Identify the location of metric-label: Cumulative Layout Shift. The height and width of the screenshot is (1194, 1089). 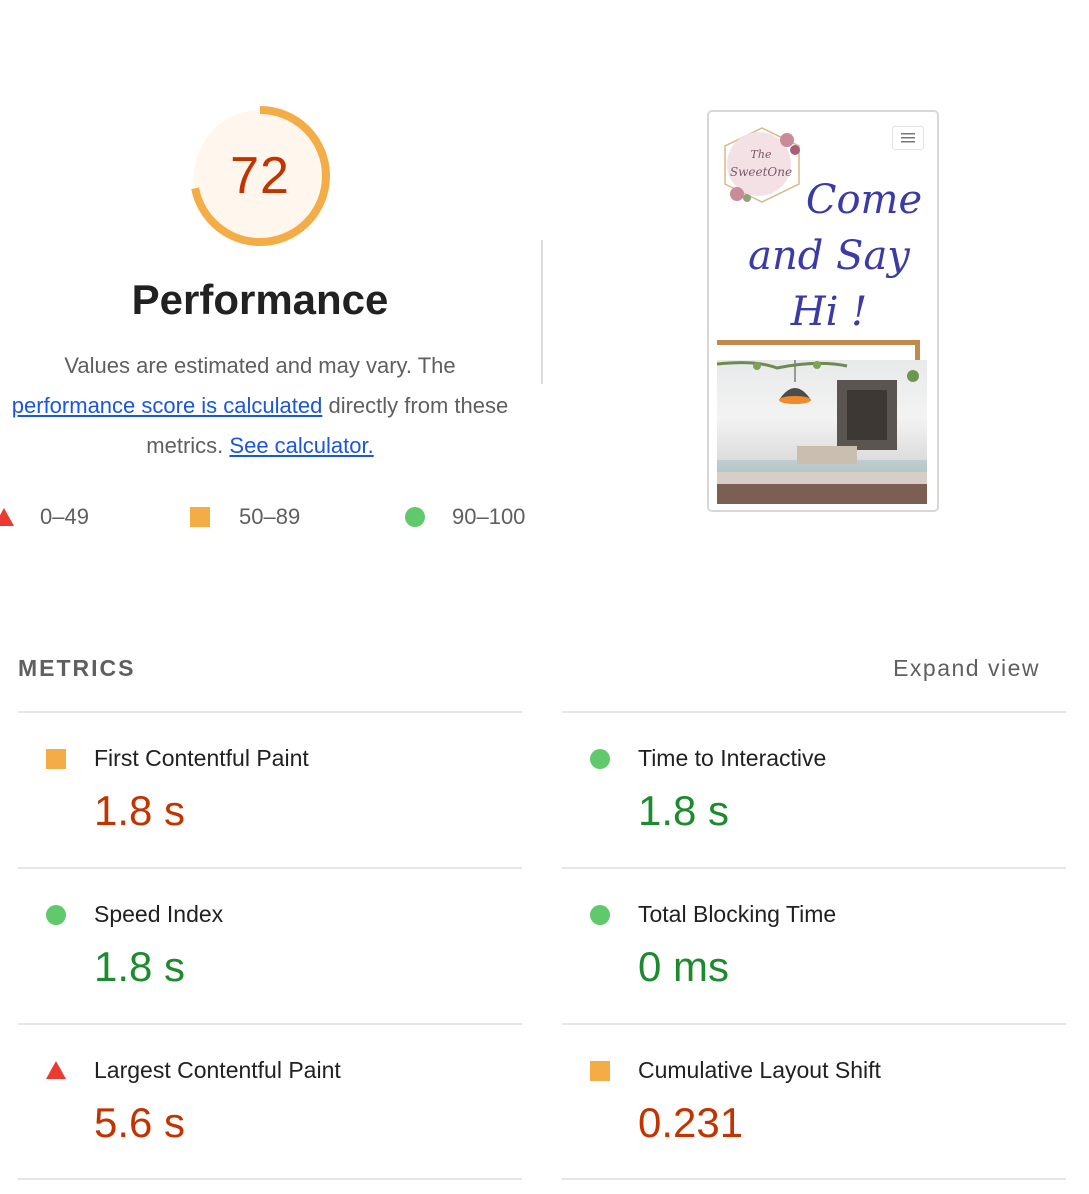
(759, 1070).